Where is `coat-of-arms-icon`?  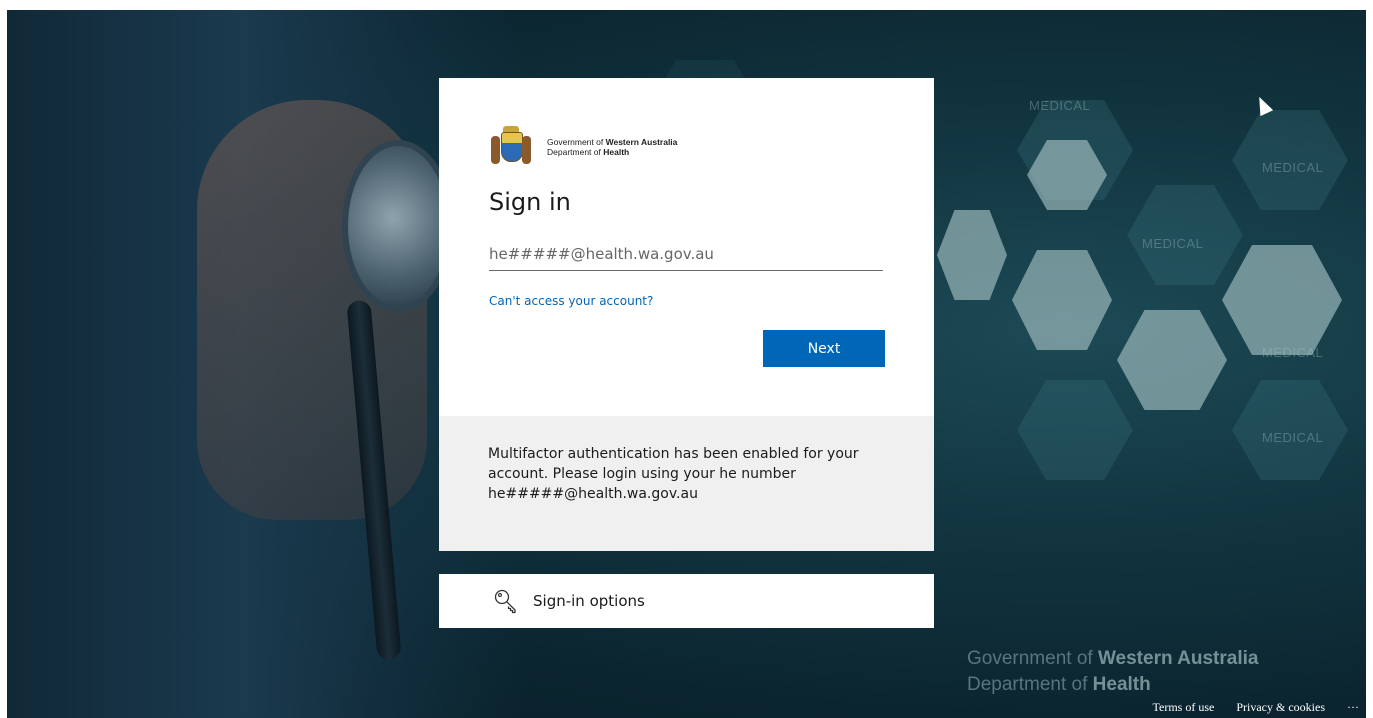
coat-of-arms-icon is located at coordinates (511, 147).